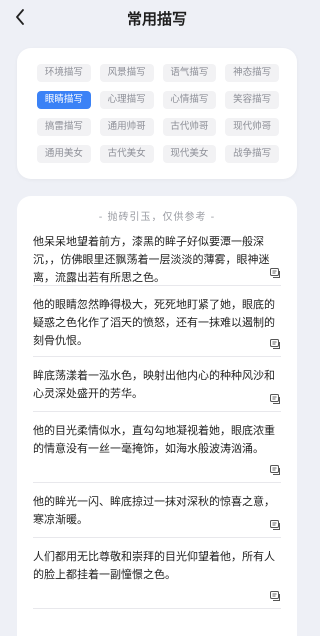  I want to click on top-bar: 常用描写, so click(157, 18).